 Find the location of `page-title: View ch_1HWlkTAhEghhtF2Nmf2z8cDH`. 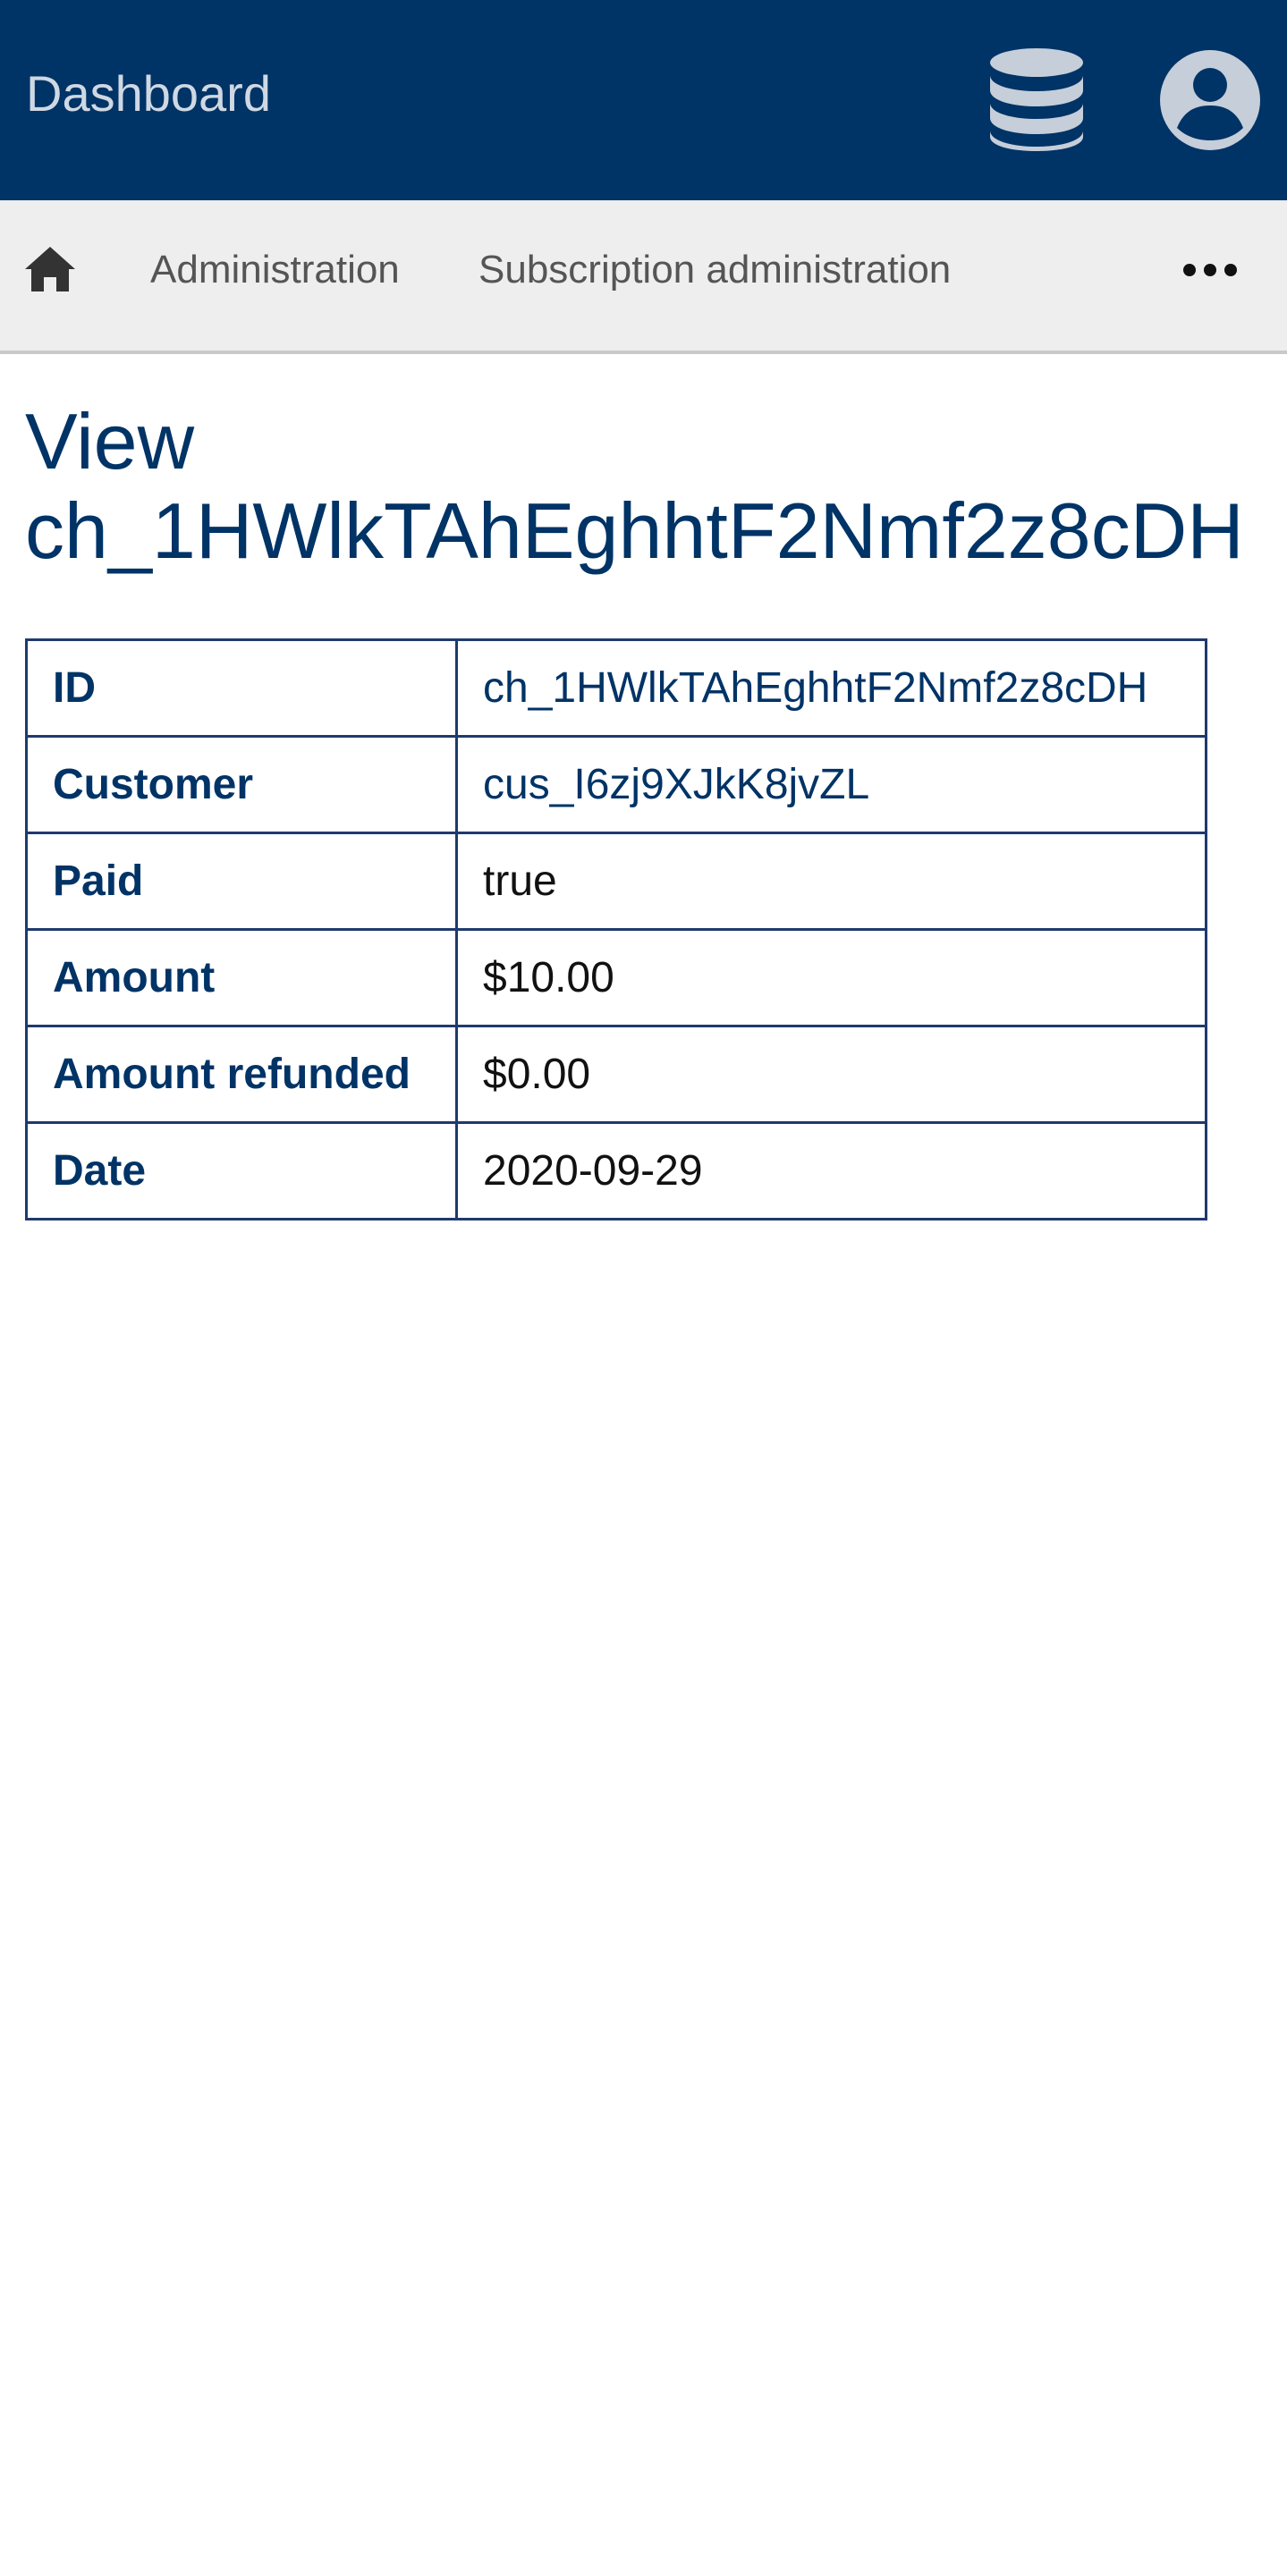

page-title: View ch_1HWlkTAhEghhtF2Nmf2z8cDH is located at coordinates (651, 486).